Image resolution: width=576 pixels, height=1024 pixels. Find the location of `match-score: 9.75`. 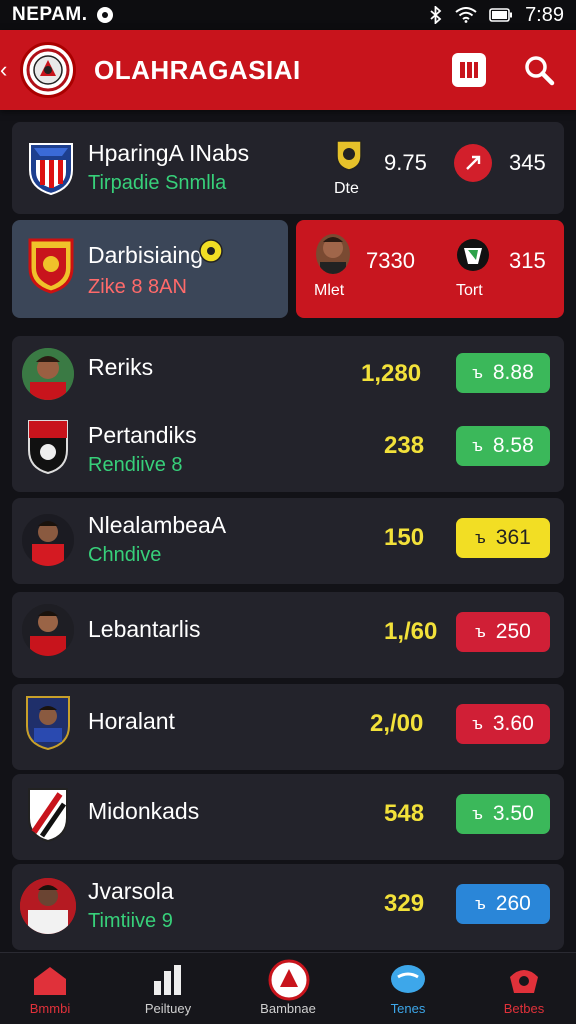

match-score: 9.75 is located at coordinates (405, 162).